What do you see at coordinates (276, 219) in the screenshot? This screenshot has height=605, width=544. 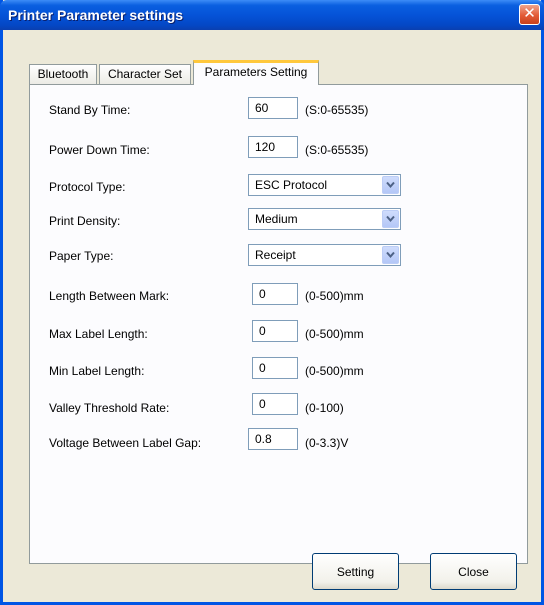 I see `print-density-value: Medium` at bounding box center [276, 219].